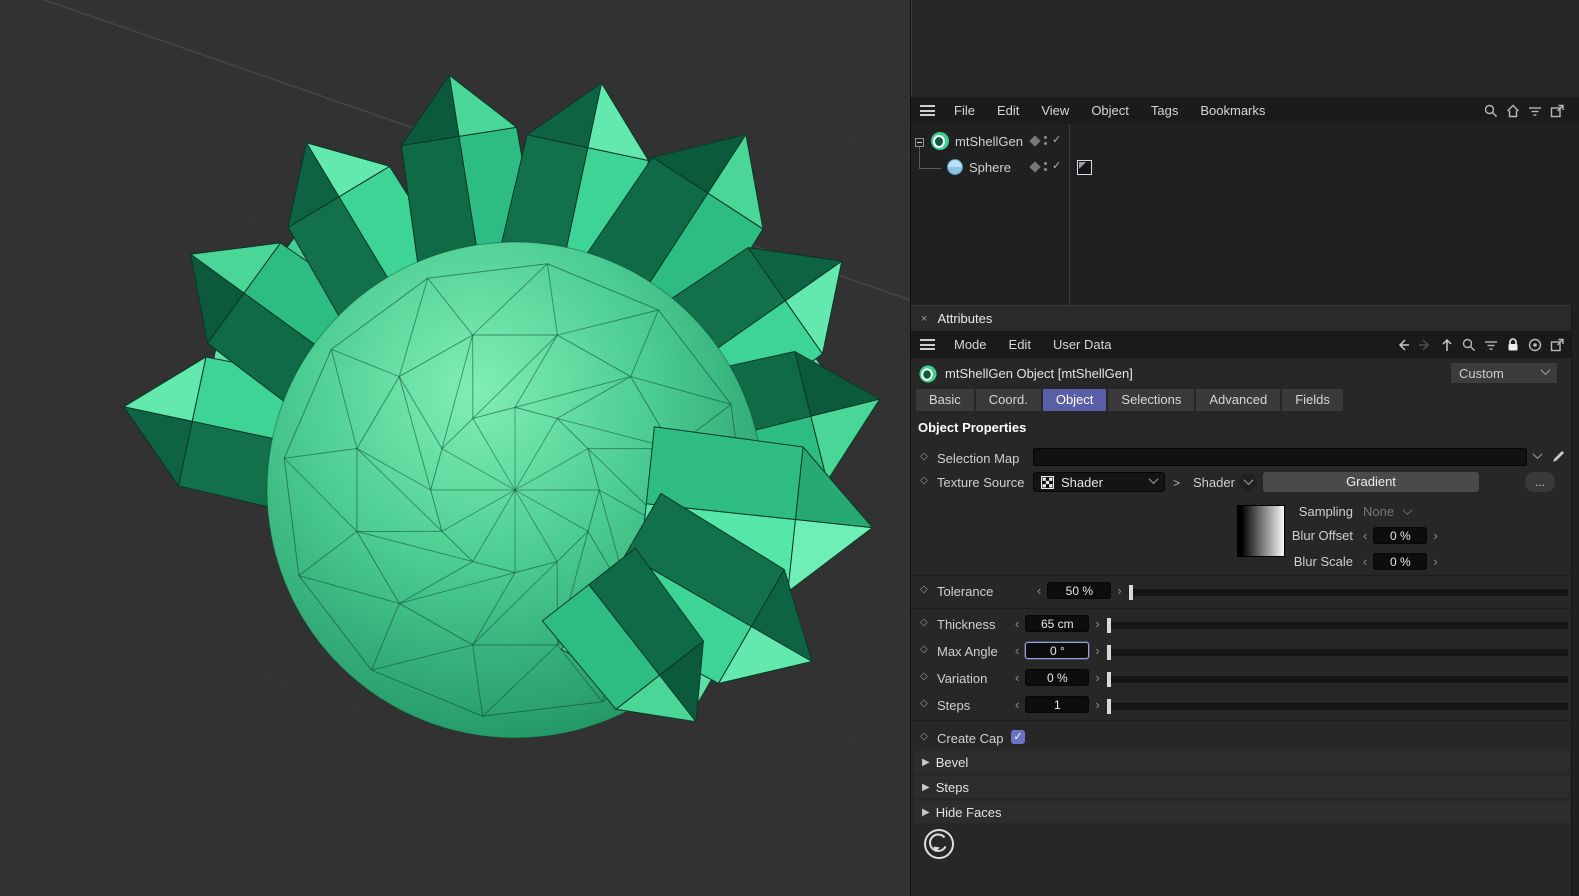 This screenshot has height=896, width=1579. Describe the element at coordinates (1447, 345) in the screenshot. I see `up-arrow-icon` at that location.